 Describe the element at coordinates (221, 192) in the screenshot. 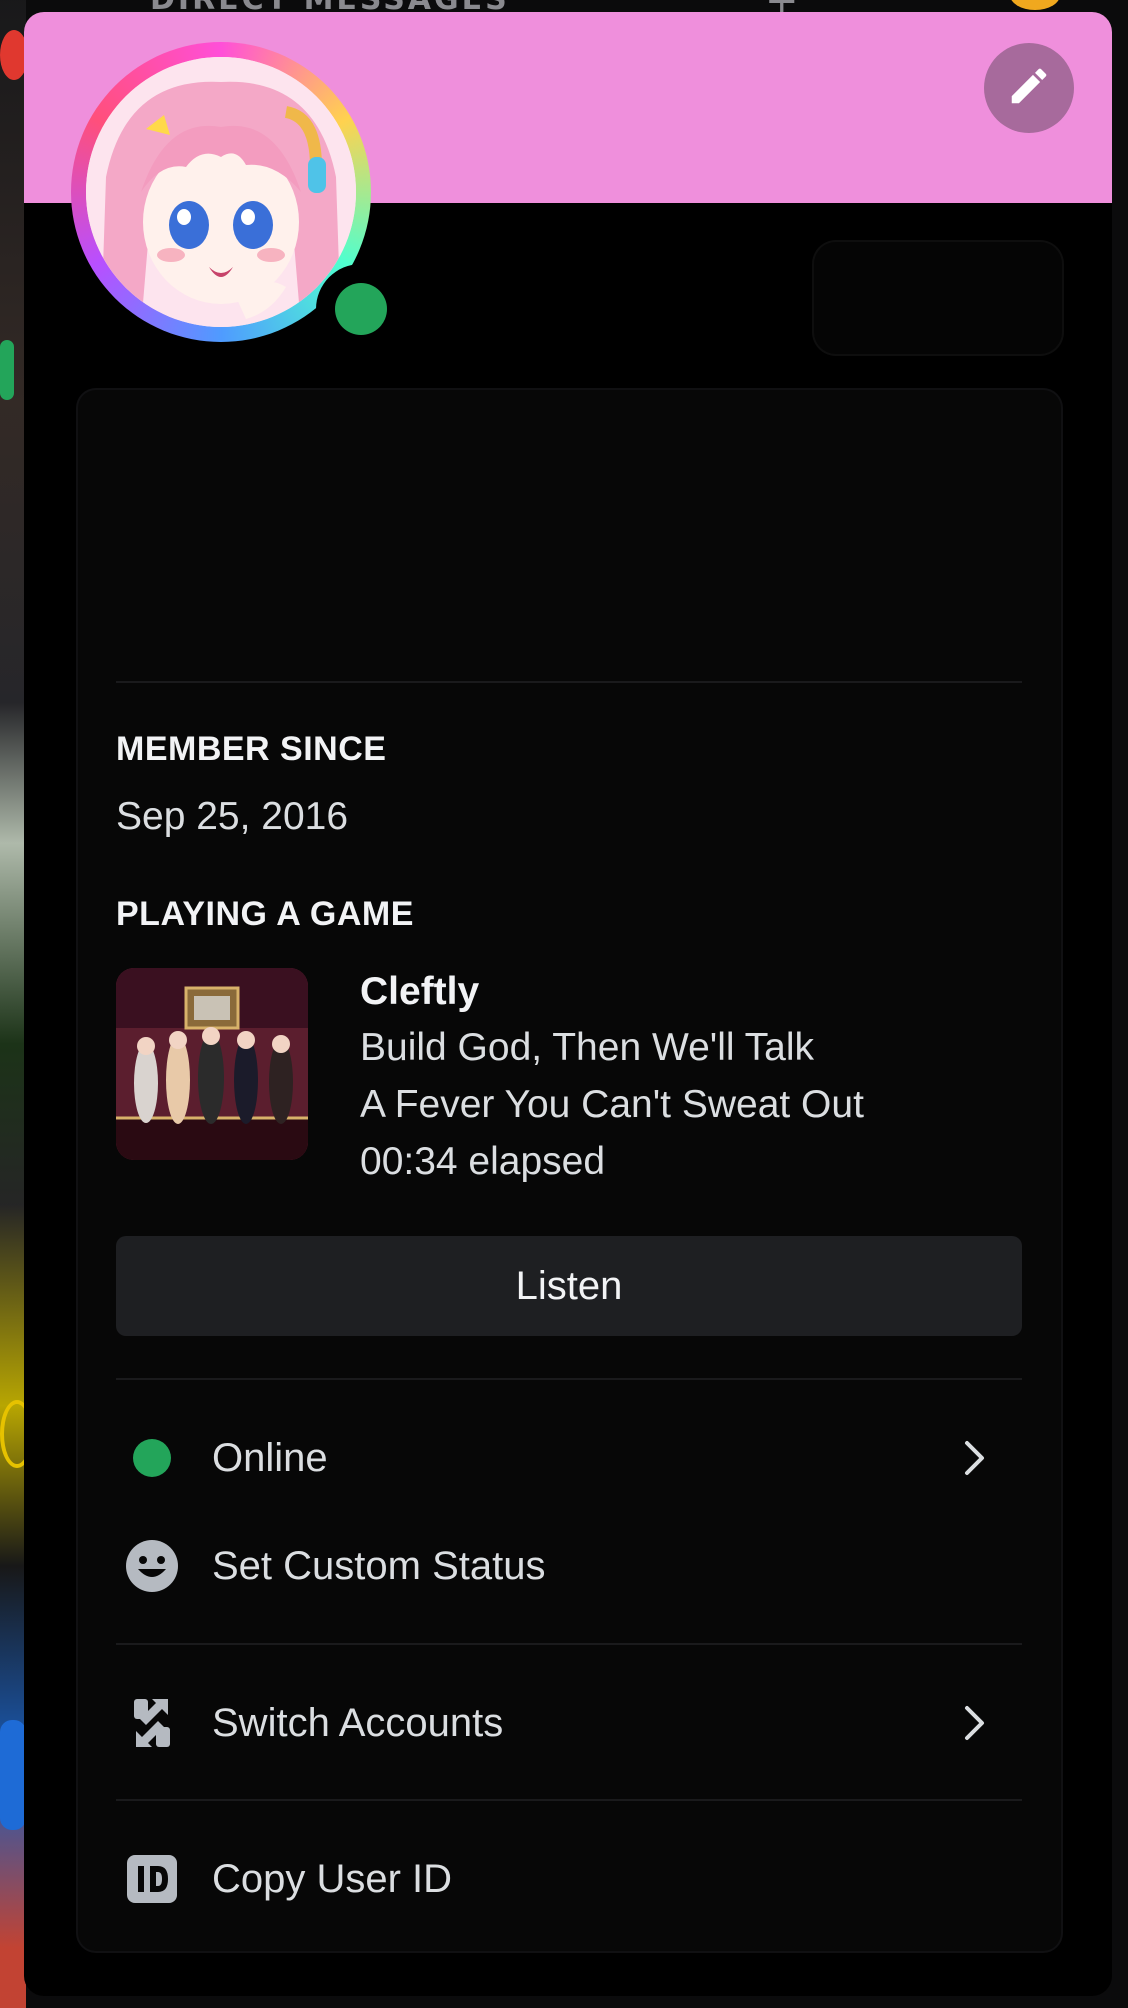

I see `avatar-image` at that location.